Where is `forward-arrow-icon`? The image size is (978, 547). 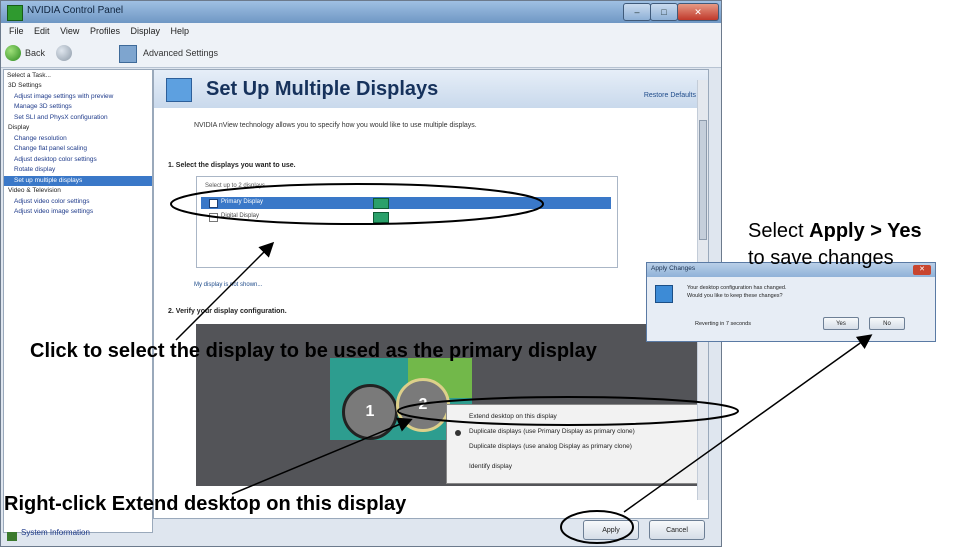 forward-arrow-icon is located at coordinates (64, 53).